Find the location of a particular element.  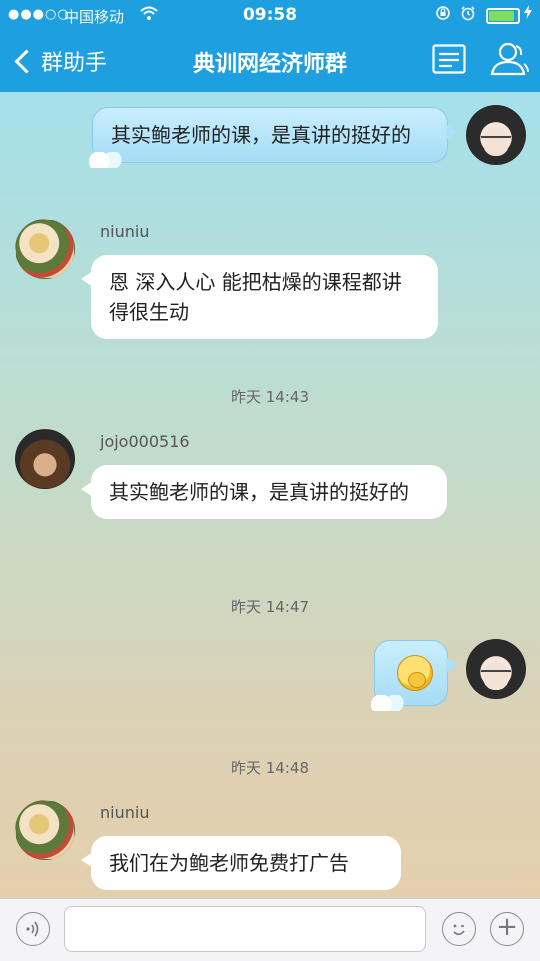

voice-icon is located at coordinates (32, 929).